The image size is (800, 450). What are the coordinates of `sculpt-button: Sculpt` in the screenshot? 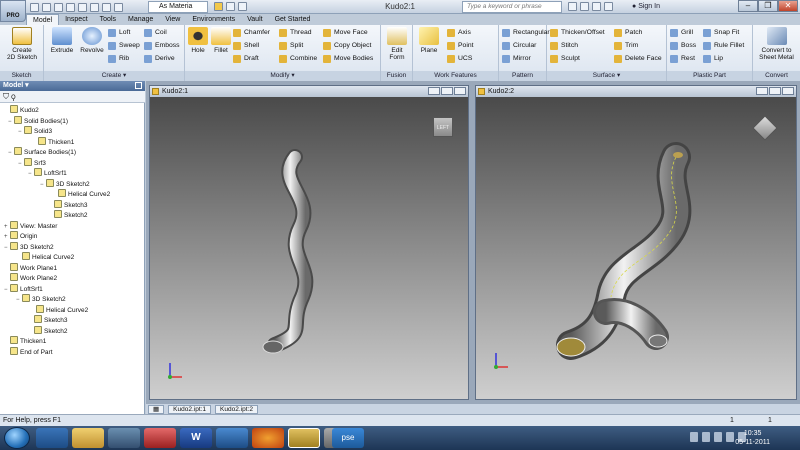 It's located at (565, 58).